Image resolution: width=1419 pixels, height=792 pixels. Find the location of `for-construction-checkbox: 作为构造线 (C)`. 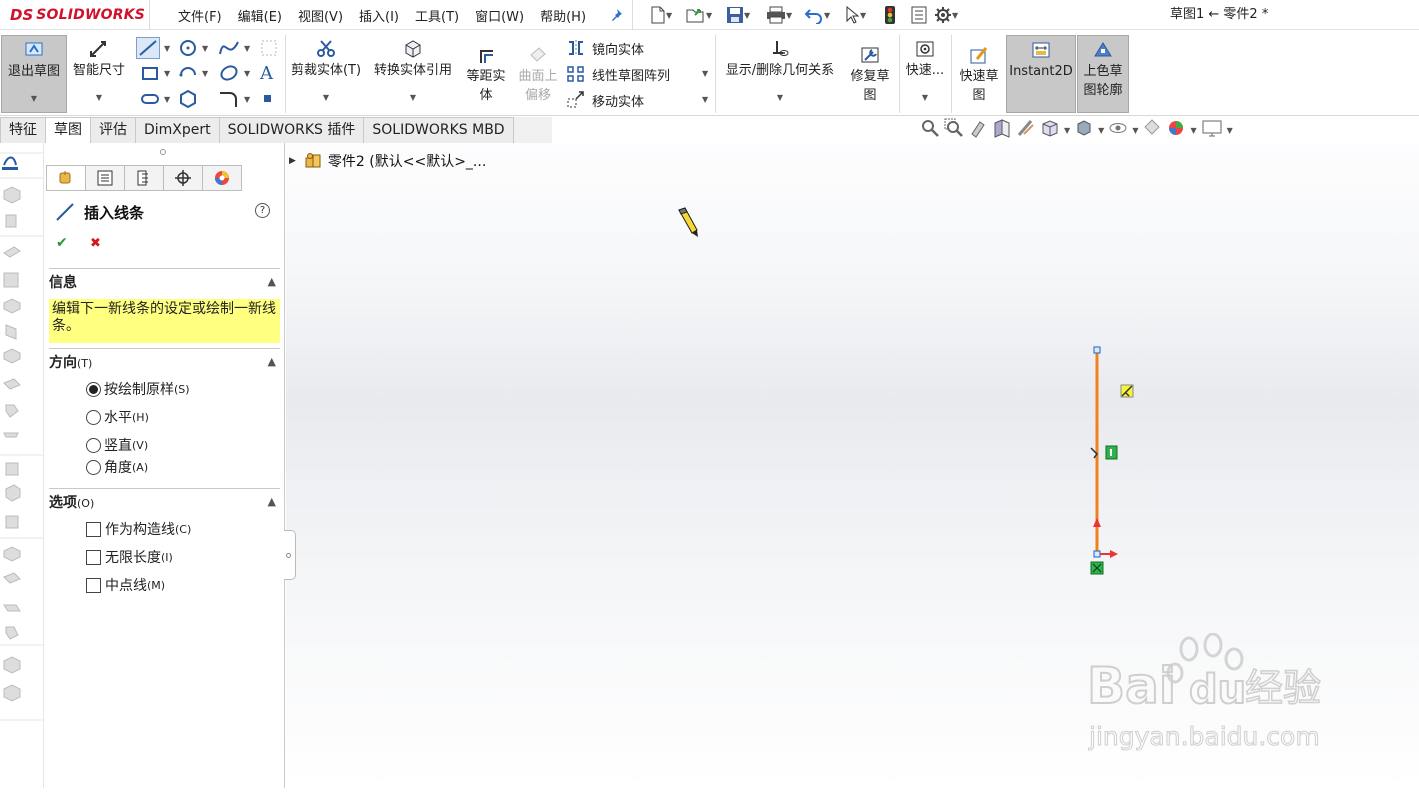

for-construction-checkbox: 作为构造线 (C) is located at coordinates (138, 529).